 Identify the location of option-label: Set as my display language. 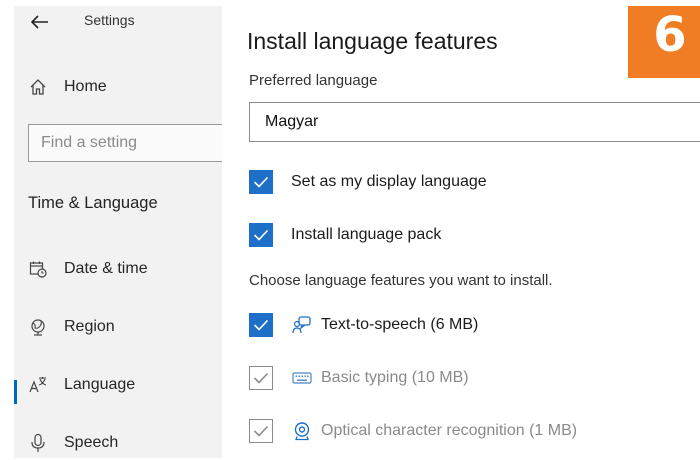
(389, 181).